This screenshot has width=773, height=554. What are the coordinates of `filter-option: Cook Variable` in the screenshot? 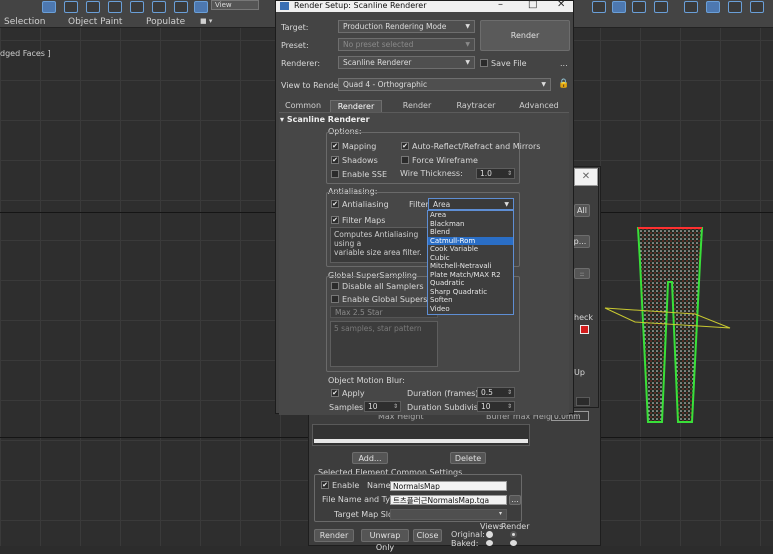 It's located at (470, 249).